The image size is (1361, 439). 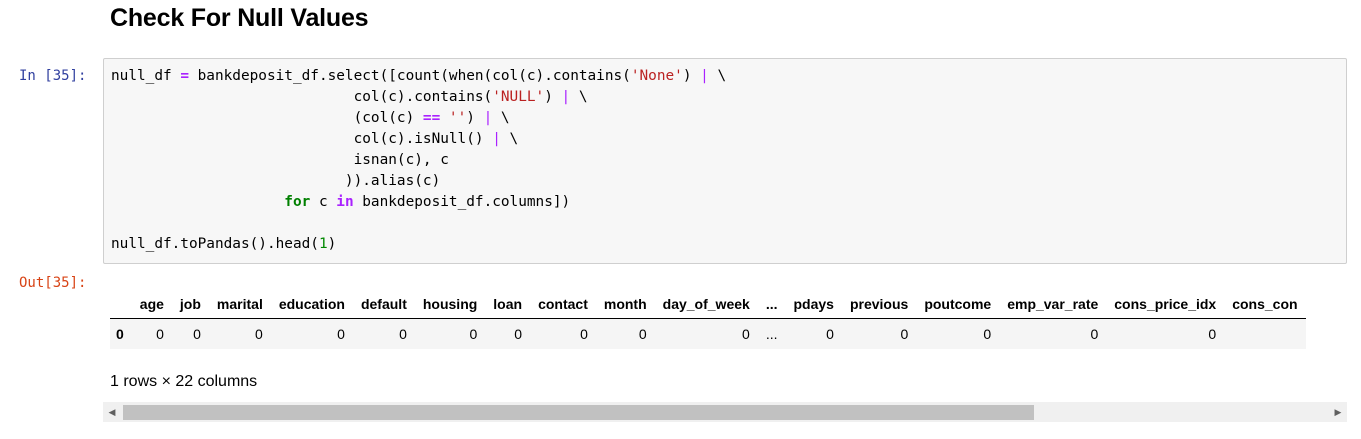 I want to click on table-header-cell: contact, so click(x=563, y=304).